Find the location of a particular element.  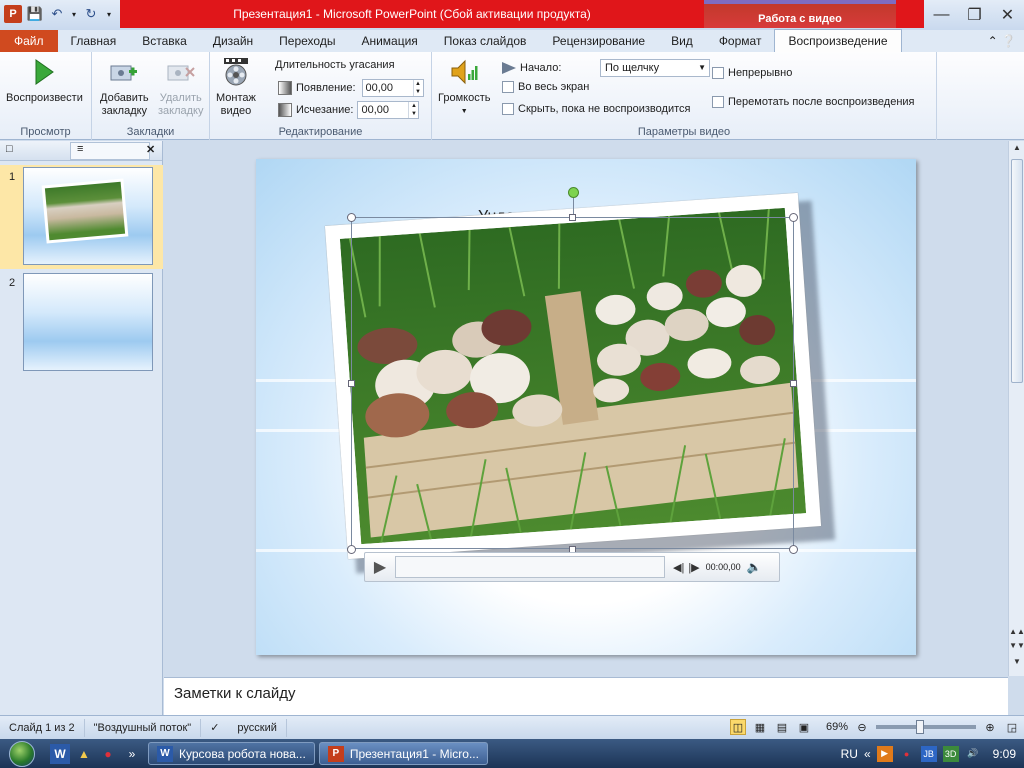

vertical-scrollbar: ▲ ▲▲ ▼▼ ▼ is located at coordinates (1016, 408).